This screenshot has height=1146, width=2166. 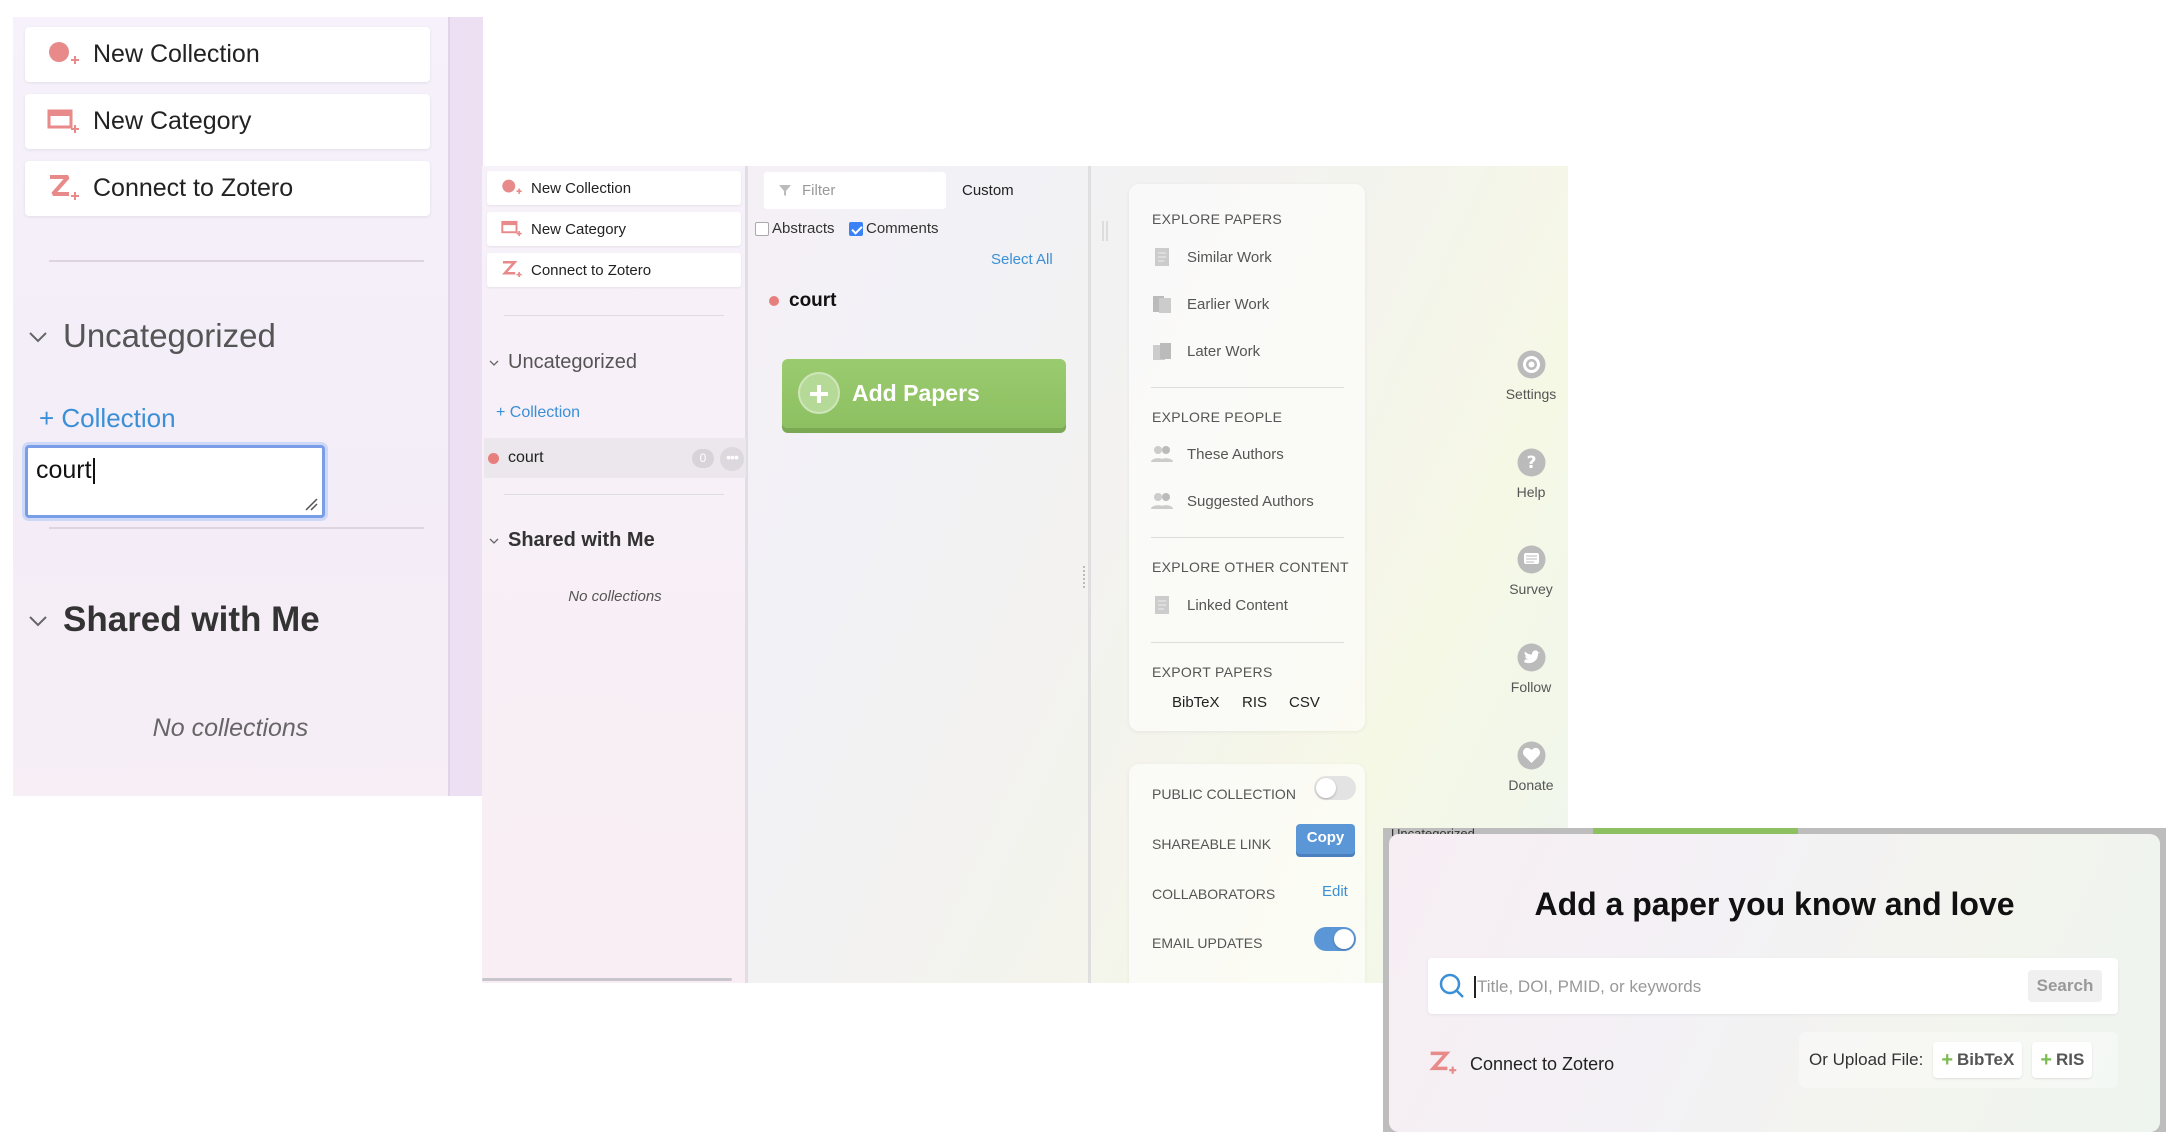 I want to click on paper-search-input: Title, DOI, PMID, or keywords Search, so click(x=1773, y=986).